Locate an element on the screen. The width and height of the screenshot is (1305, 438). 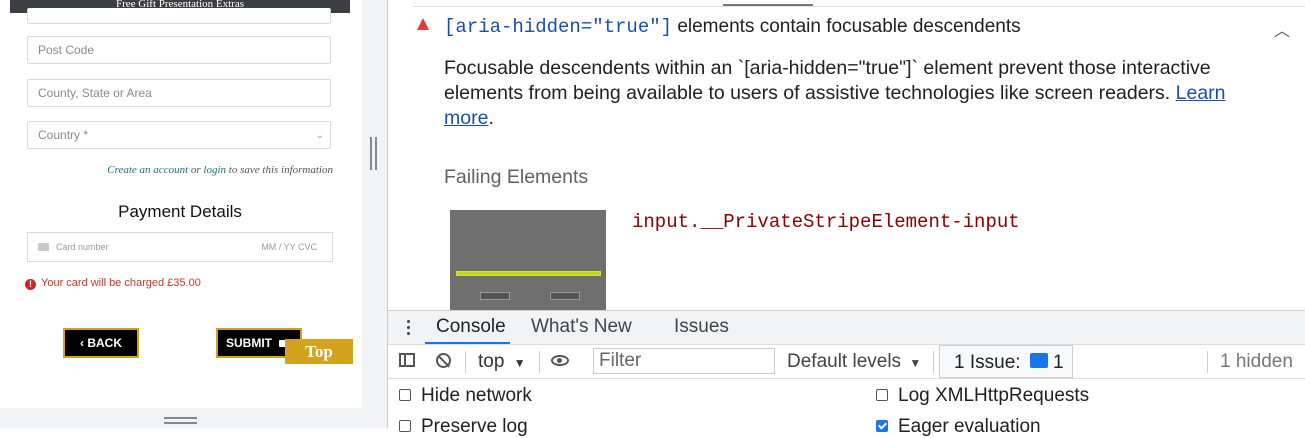
more-options-icon is located at coordinates (408, 329).